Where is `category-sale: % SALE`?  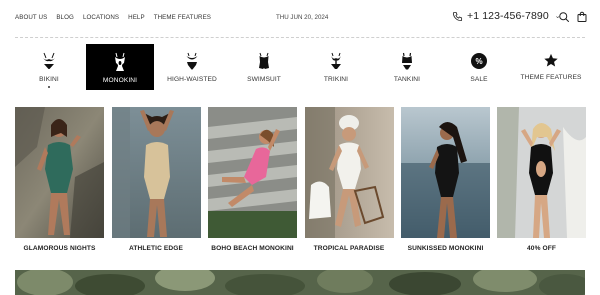
category-sale: % SALE is located at coordinates (479, 67).